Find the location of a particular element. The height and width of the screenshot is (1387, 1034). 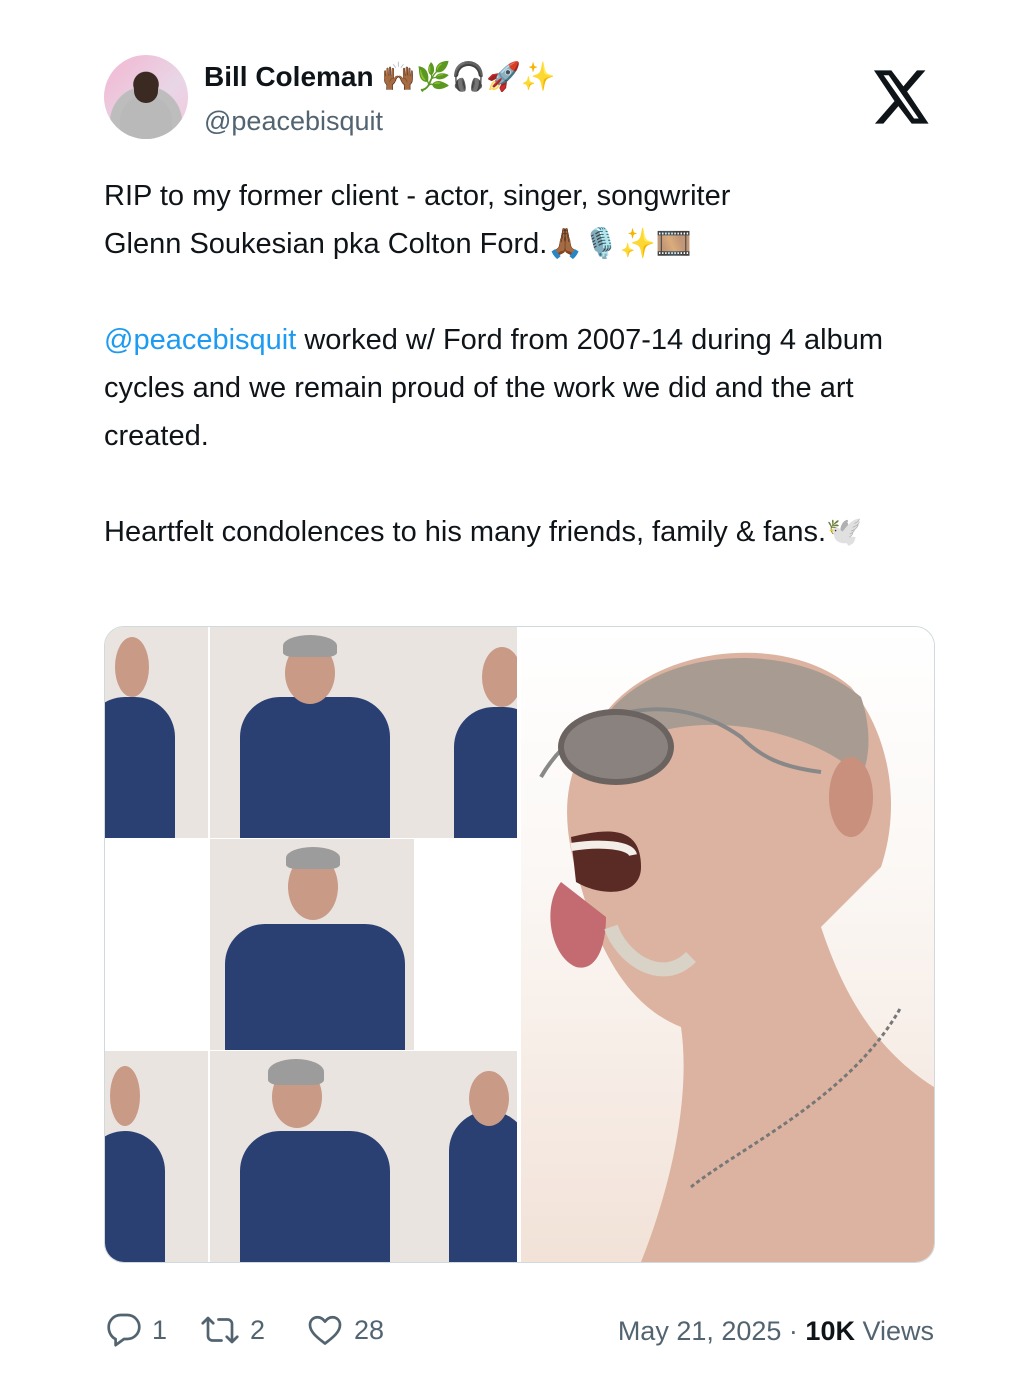

tweet-meta: May 21, 2025 · 10K Views is located at coordinates (776, 1331).